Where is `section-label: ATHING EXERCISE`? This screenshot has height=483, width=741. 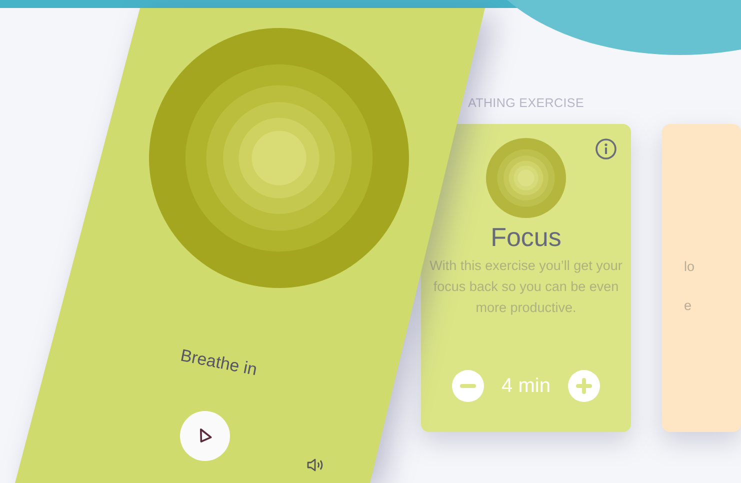
section-label: ATHING EXERCISE is located at coordinates (526, 103).